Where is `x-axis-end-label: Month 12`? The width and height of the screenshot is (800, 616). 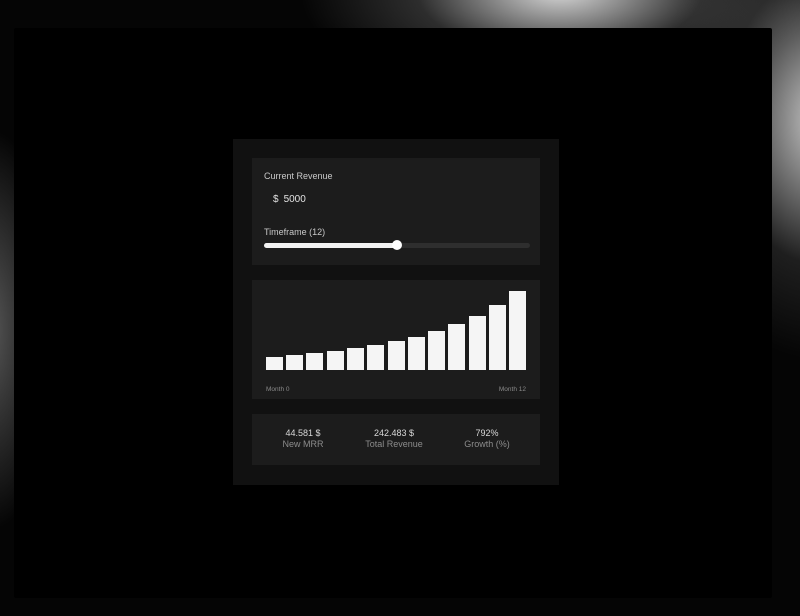
x-axis-end-label: Month 12 is located at coordinates (512, 389).